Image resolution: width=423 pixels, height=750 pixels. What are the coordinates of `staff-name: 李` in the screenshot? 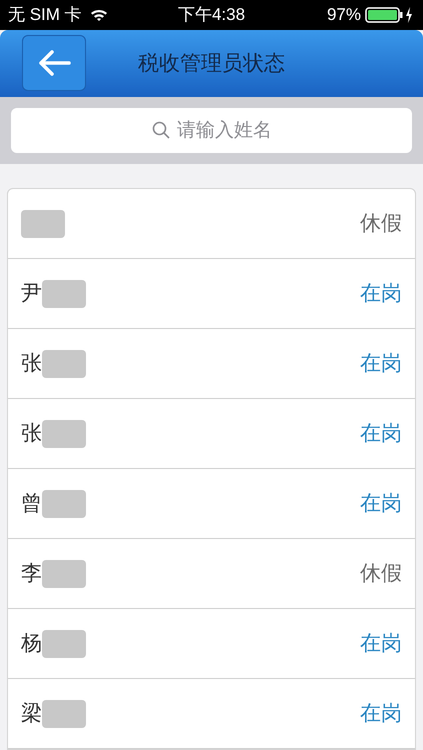 It's located at (31, 573).